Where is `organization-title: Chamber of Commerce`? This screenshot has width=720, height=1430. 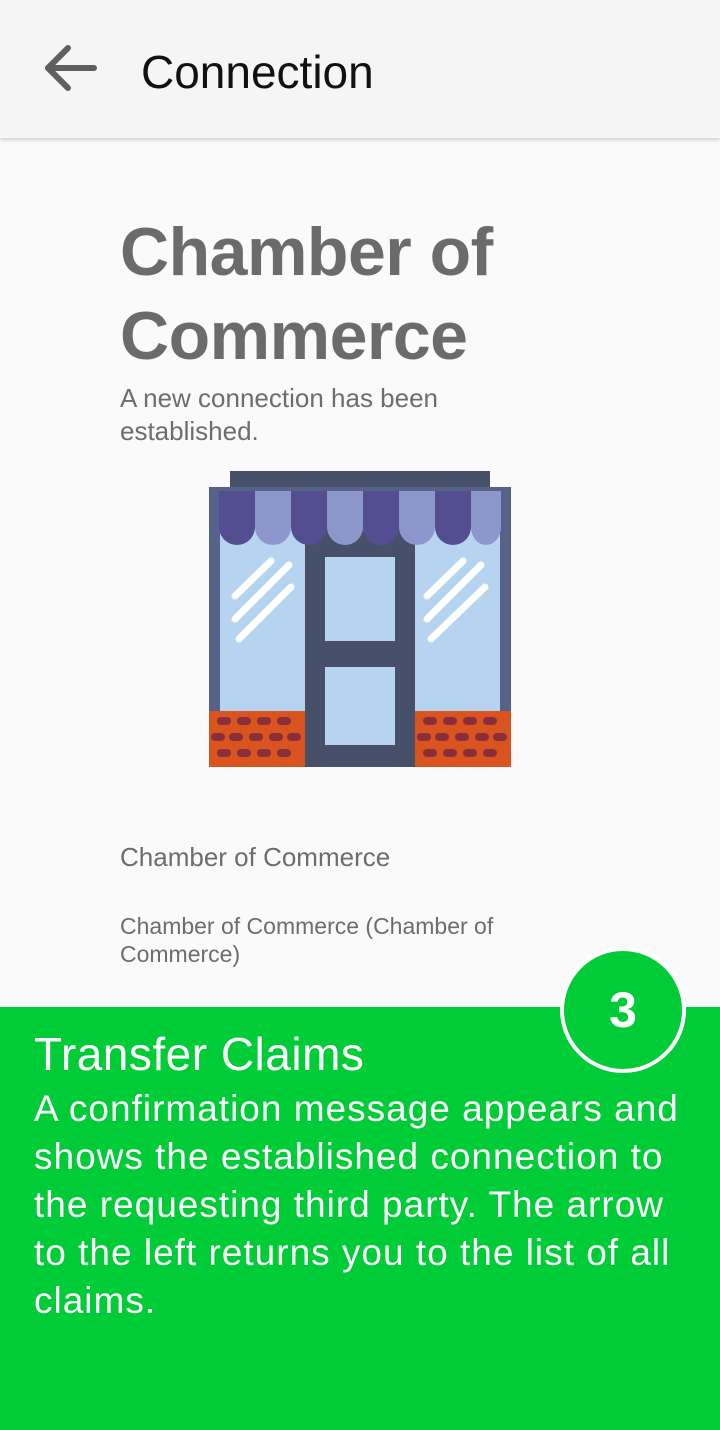
organization-title: Chamber of Commerce is located at coordinates (306, 294).